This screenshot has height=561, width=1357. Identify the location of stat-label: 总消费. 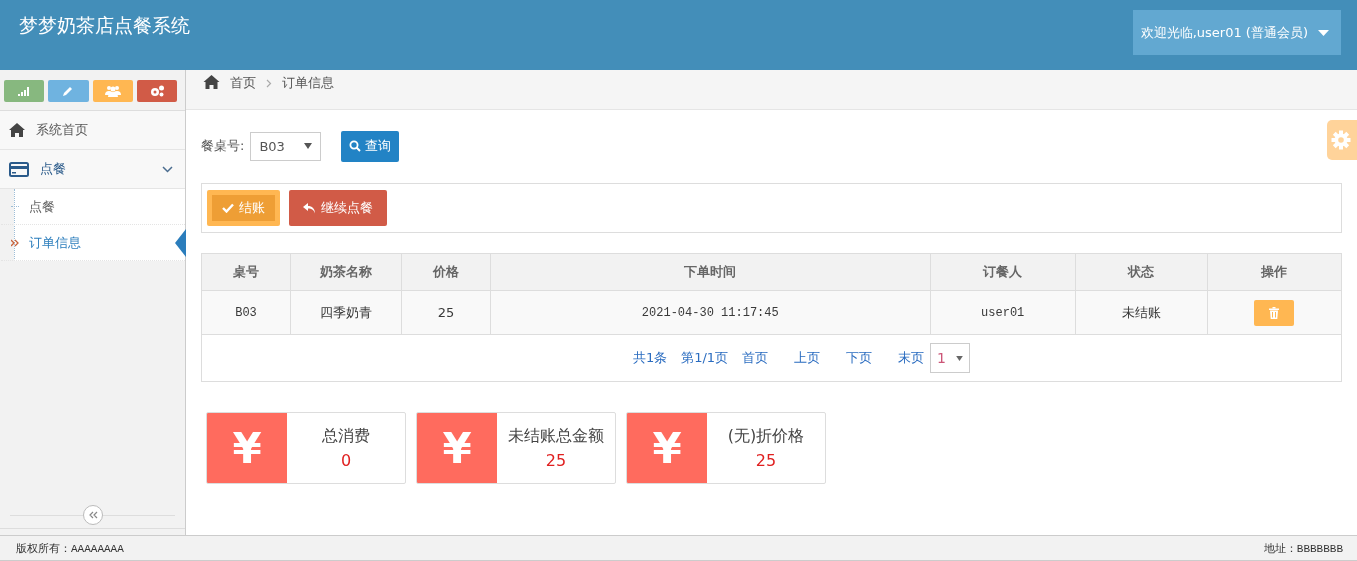
(346, 436).